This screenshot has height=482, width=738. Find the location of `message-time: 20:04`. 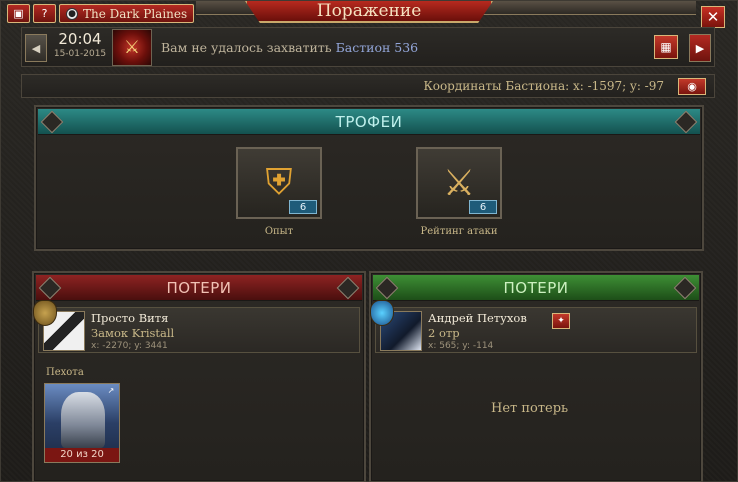

message-time: 20:04 is located at coordinates (80, 39).